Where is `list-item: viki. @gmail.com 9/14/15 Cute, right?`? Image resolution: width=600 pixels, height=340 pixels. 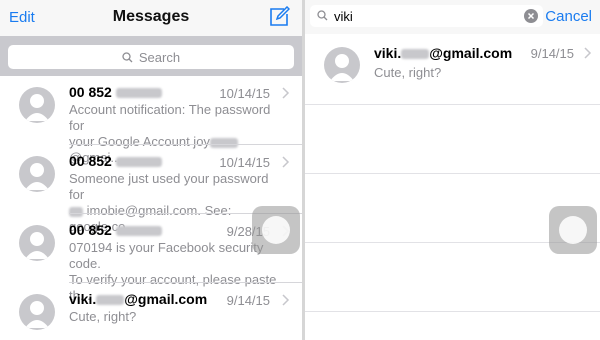
list-item: viki. @gmail.com 9/14/15 Cute, right? is located at coordinates (151, 311).